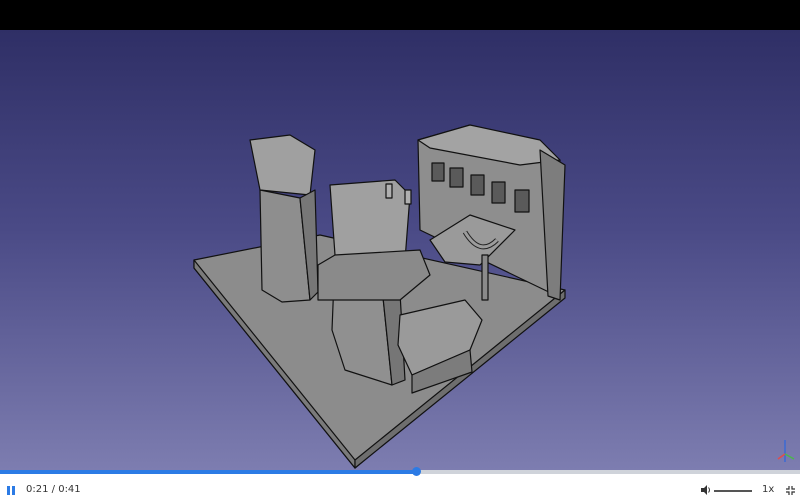 Image resolution: width=800 pixels, height=500 pixels. What do you see at coordinates (69, 489) in the screenshot?
I see `duration: 0:41` at bounding box center [69, 489].